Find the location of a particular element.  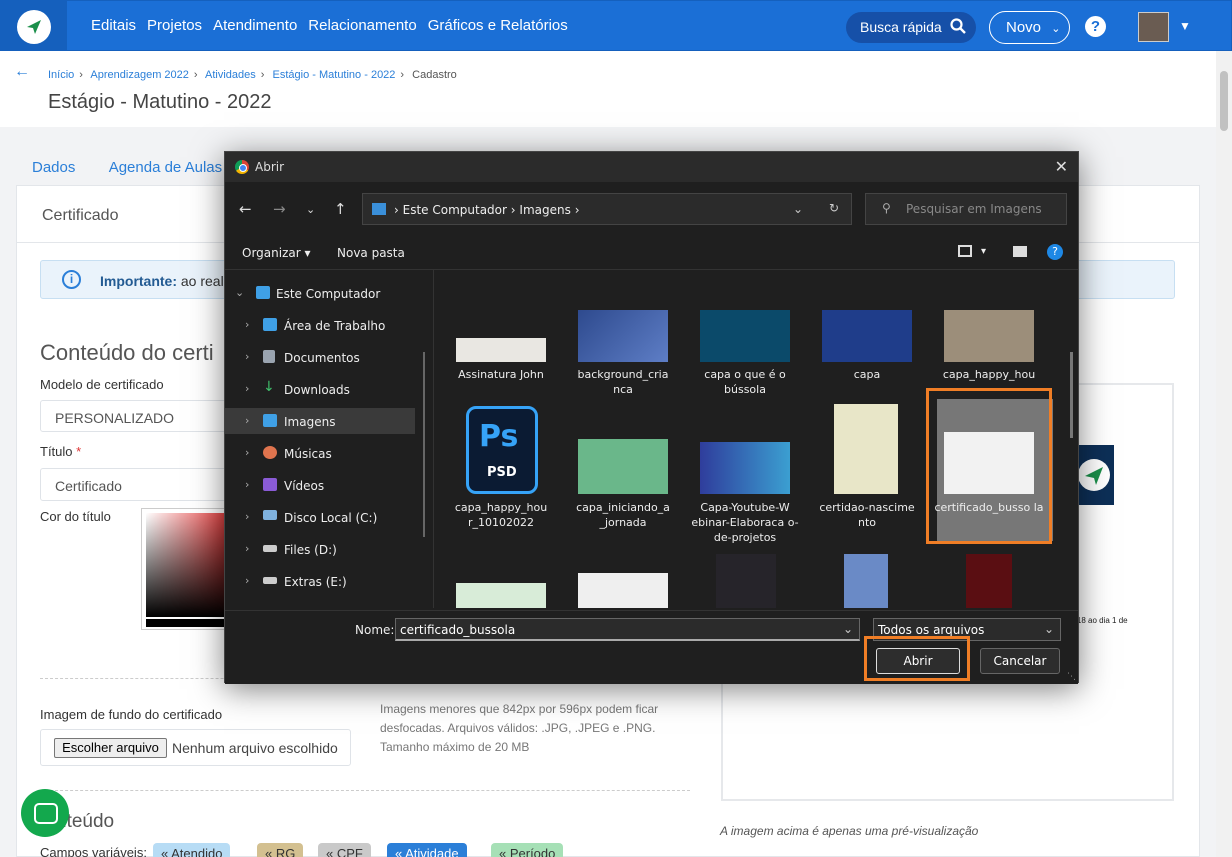

thumb-capa-bussola is located at coordinates (745, 336).